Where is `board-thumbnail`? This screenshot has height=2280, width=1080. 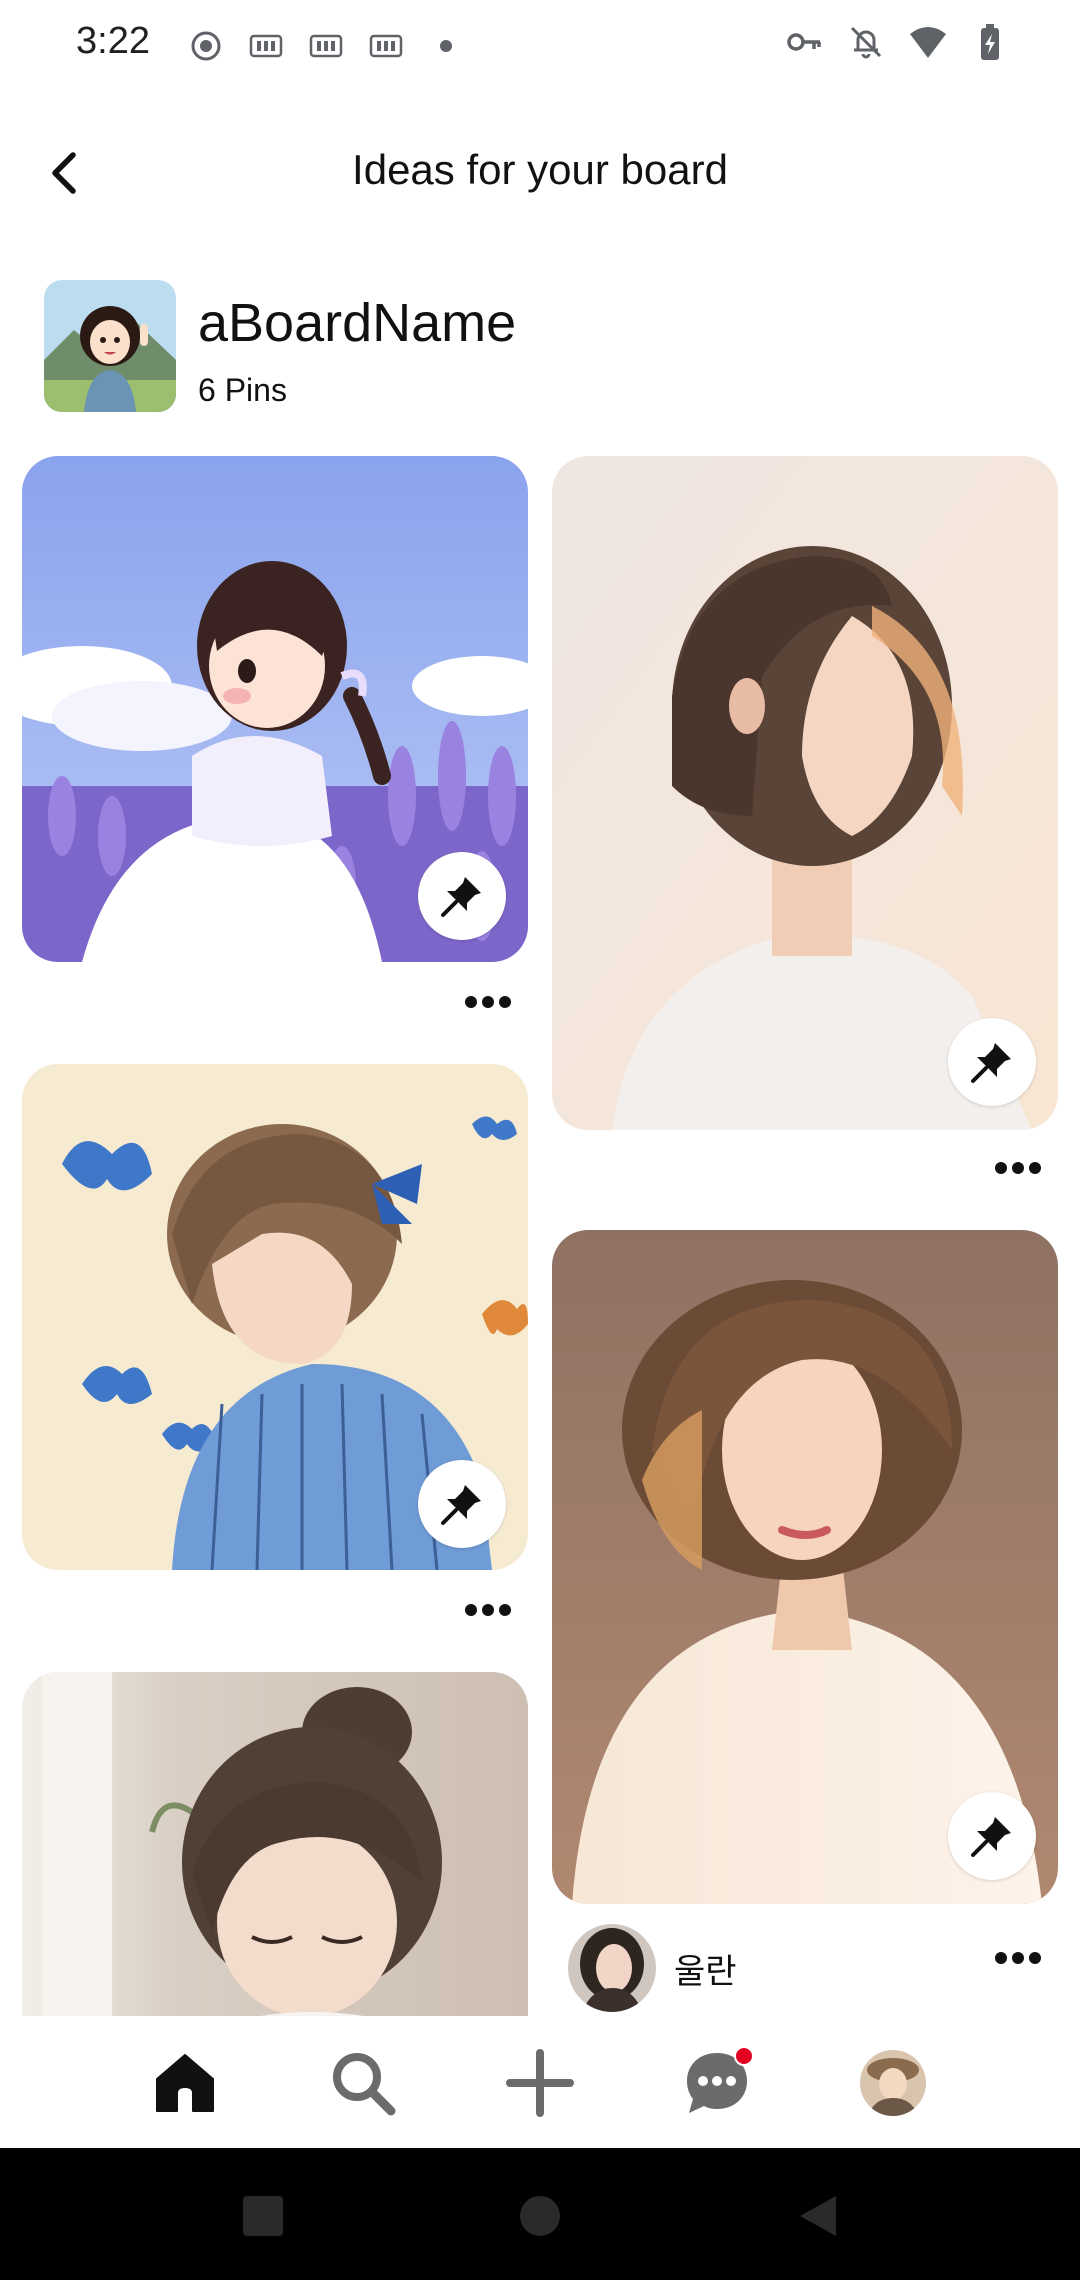 board-thumbnail is located at coordinates (110, 346).